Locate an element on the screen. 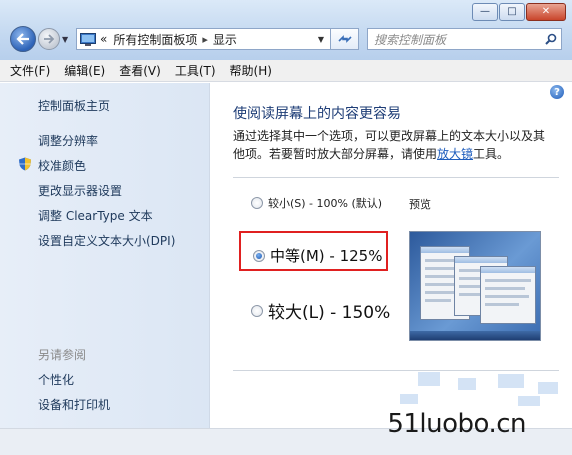 The width and height of the screenshot is (572, 455). search-input: 搜索控制面板 is located at coordinates (464, 39).